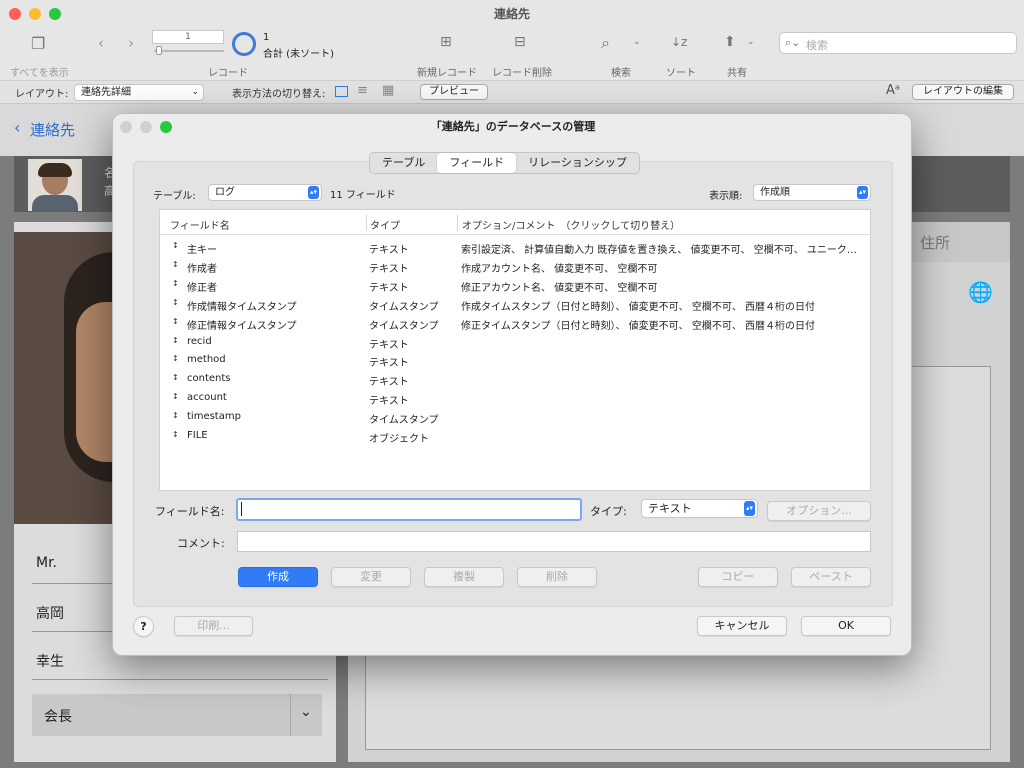 This screenshot has height=768, width=1024. Describe the element at coordinates (980, 292) in the screenshot. I see `globe-icon: 🌐` at that location.